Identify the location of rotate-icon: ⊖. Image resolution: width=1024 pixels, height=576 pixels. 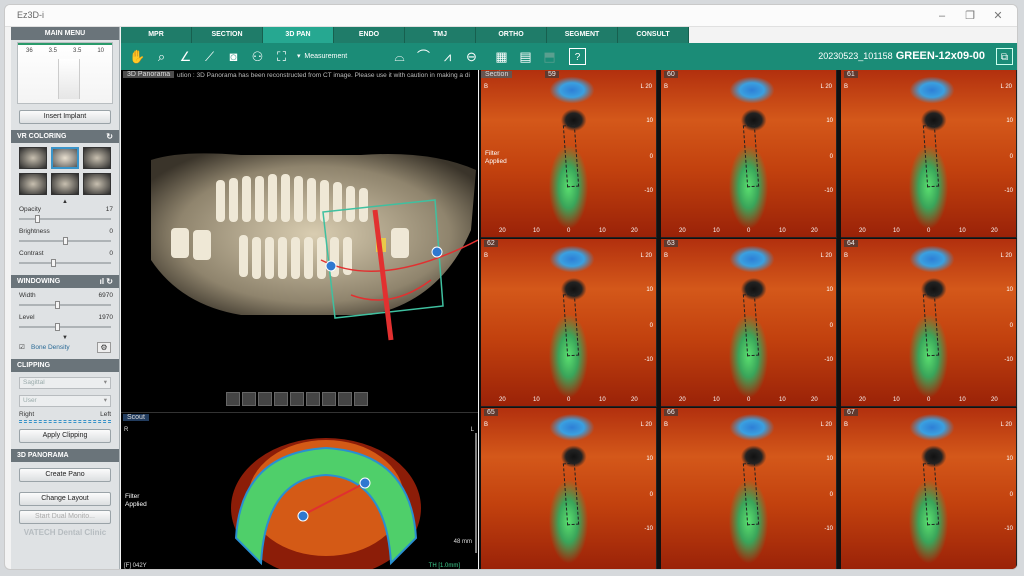
(471, 56).